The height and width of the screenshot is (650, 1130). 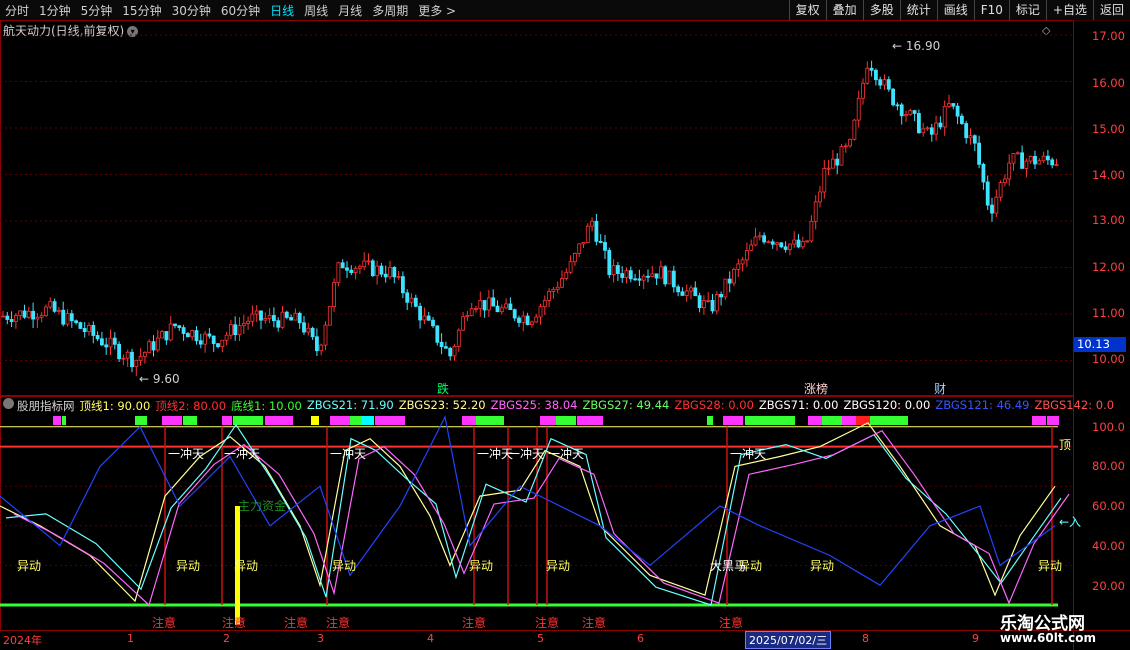 I want to click on label-yichongtian-0: 一冲天, so click(x=186, y=453).